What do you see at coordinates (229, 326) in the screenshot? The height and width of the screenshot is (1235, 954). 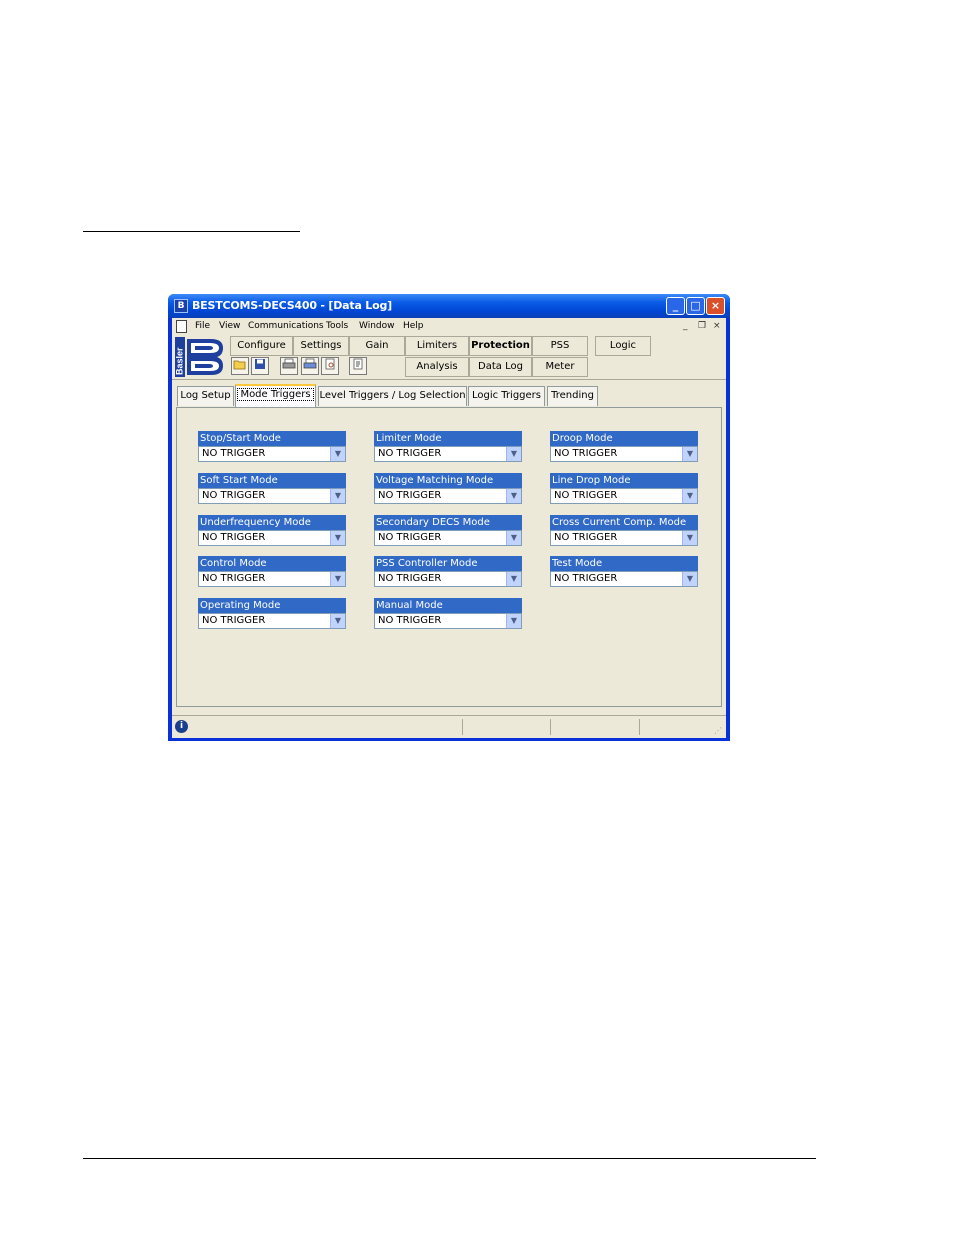 I see `menu-view: View` at bounding box center [229, 326].